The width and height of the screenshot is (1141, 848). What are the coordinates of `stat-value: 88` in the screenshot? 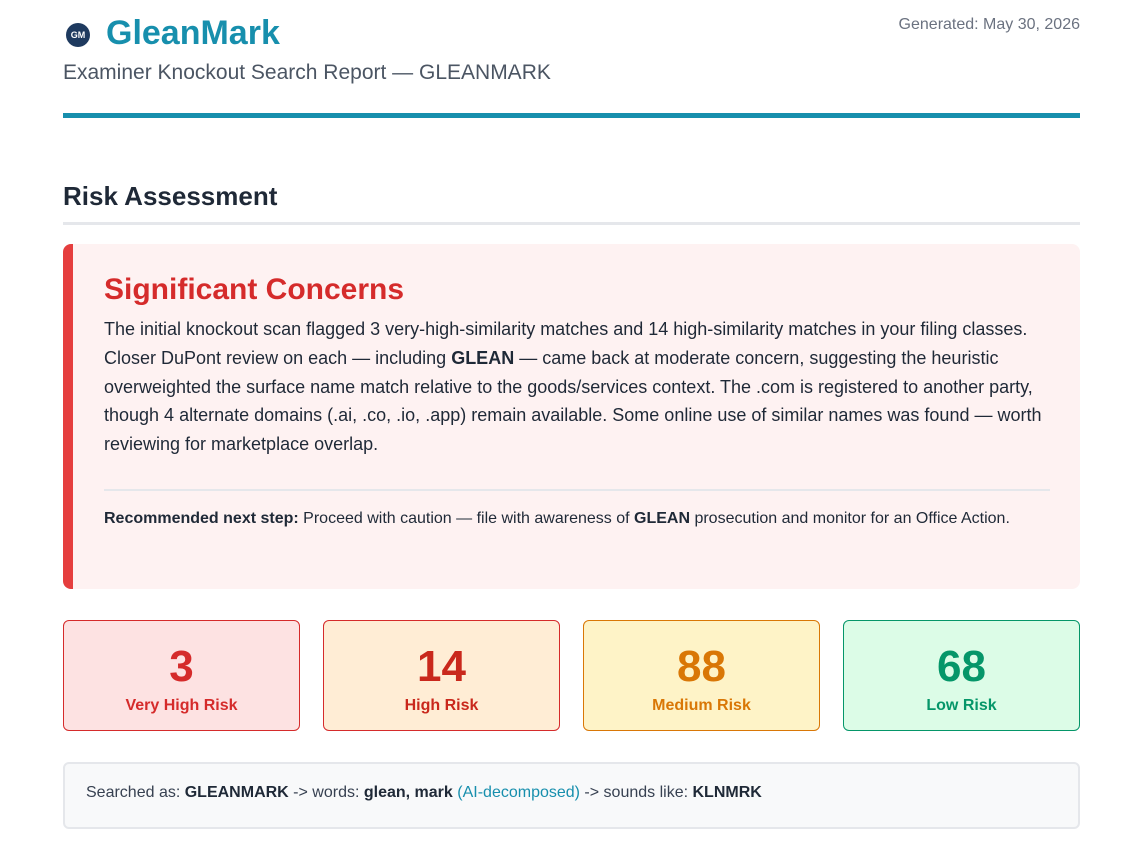 It's located at (701, 666).